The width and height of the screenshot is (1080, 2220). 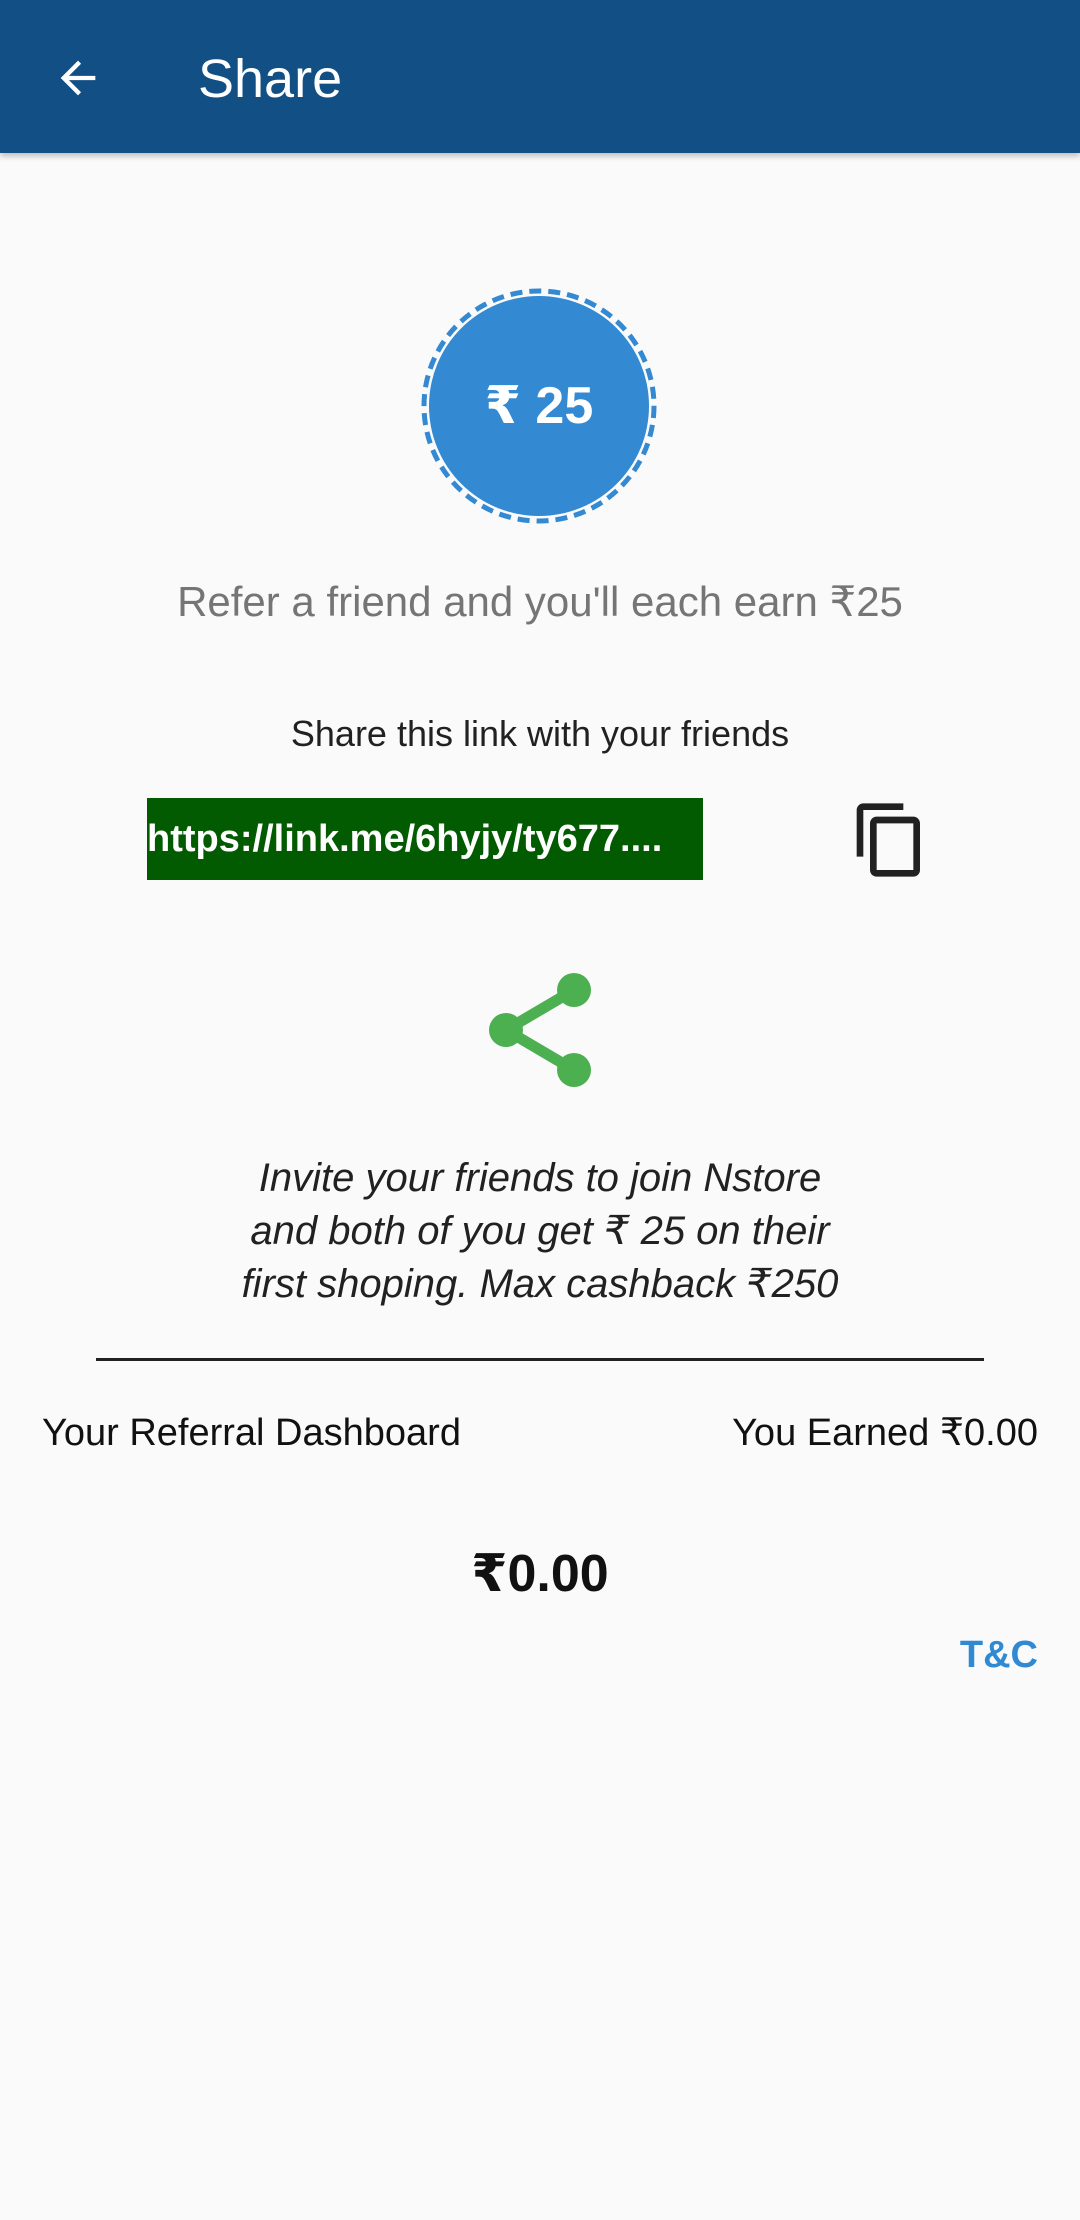 What do you see at coordinates (885, 1433) in the screenshot?
I see `earned-summary: You Earned ₹0.00` at bounding box center [885, 1433].